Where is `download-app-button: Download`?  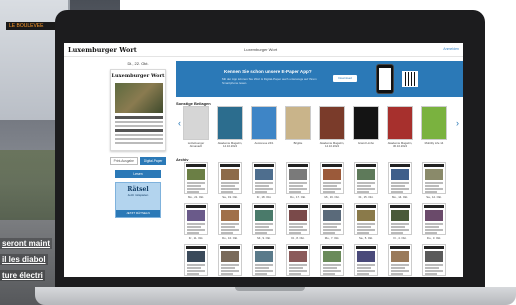
download-app-button: Download is located at coordinates (345, 78).